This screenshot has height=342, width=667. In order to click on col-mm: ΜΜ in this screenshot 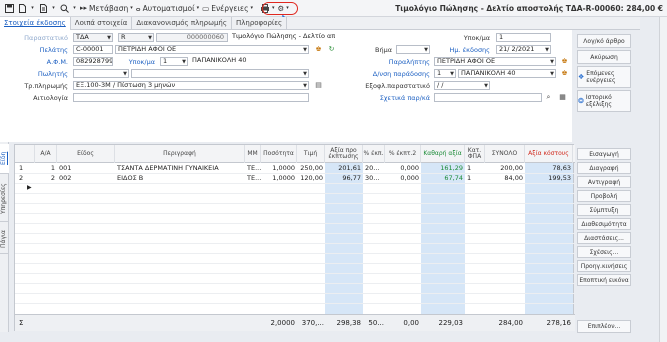, I will do `click(253, 154)`.